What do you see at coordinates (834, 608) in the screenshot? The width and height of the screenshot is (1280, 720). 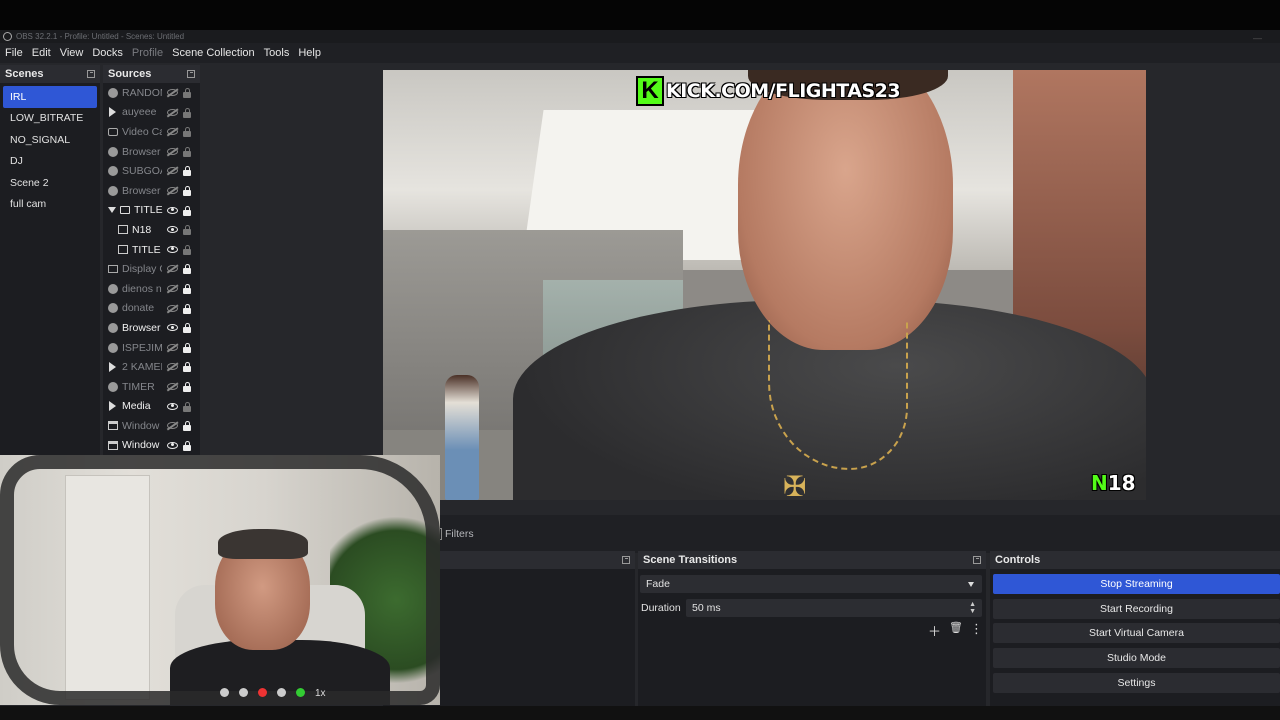 I see `duration-input: 50 ms ▲ ▼` at bounding box center [834, 608].